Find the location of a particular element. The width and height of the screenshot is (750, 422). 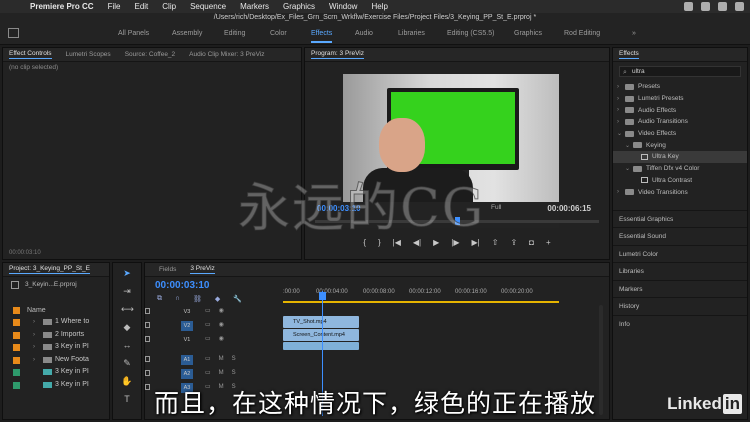

lift-icon: ⇧ is located at coordinates (495, 242).